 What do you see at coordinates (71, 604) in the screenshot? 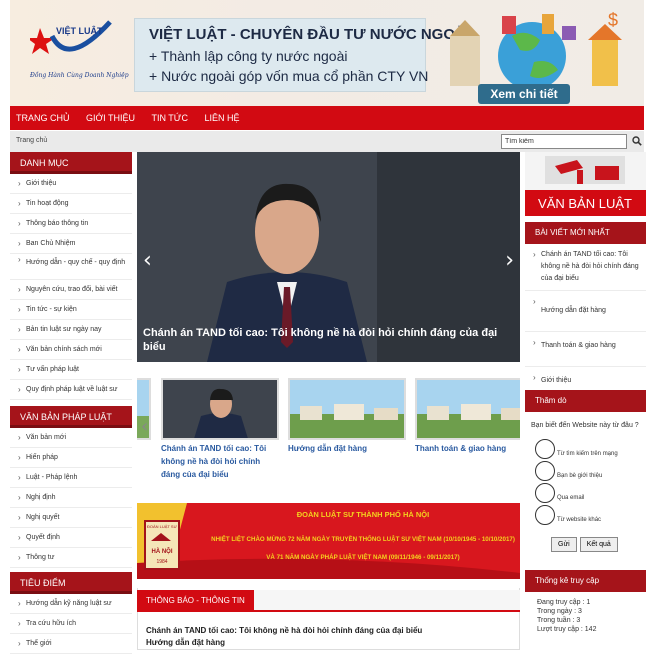
I see `focus-item: Hướng dẫn kỹ năng luật sư` at bounding box center [71, 604].